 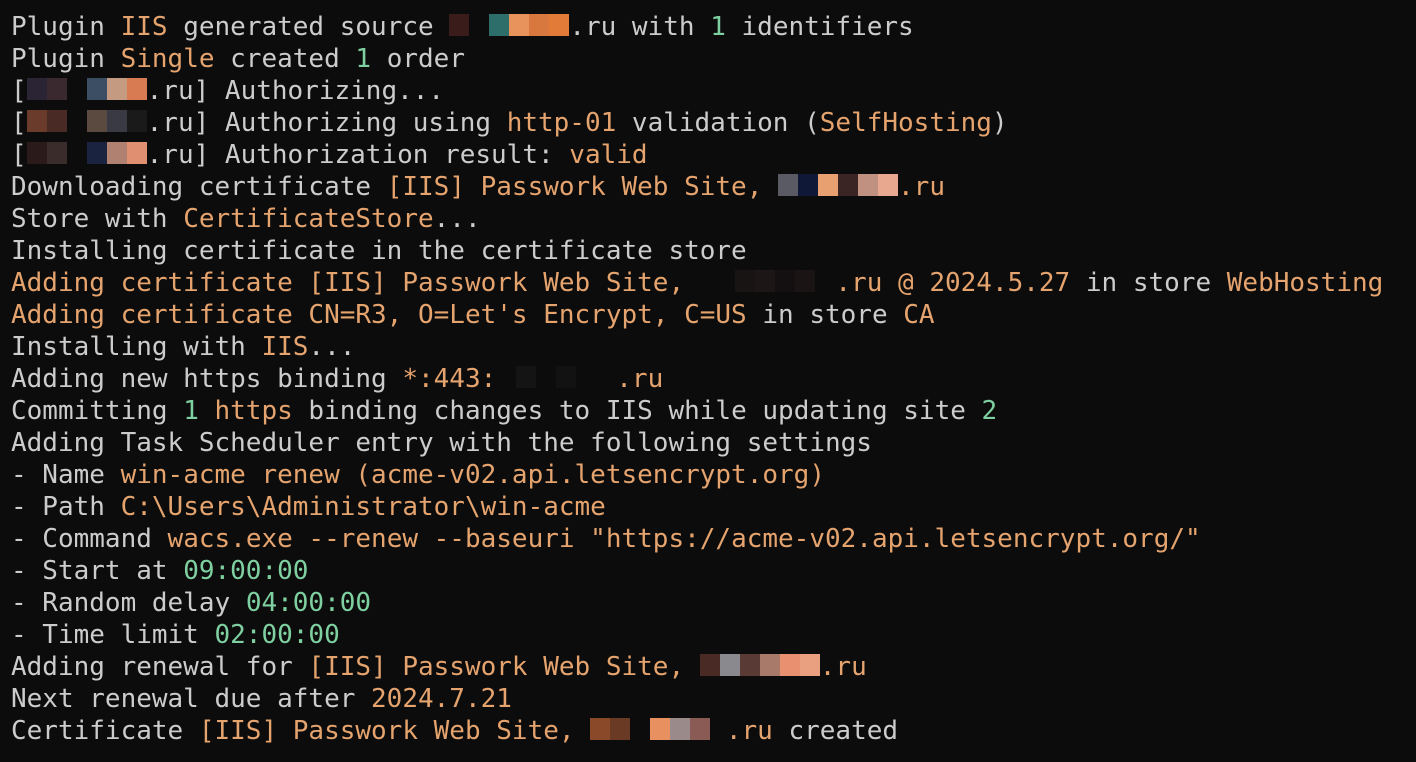 What do you see at coordinates (97, 411) in the screenshot?
I see `console-text: Committing` at bounding box center [97, 411].